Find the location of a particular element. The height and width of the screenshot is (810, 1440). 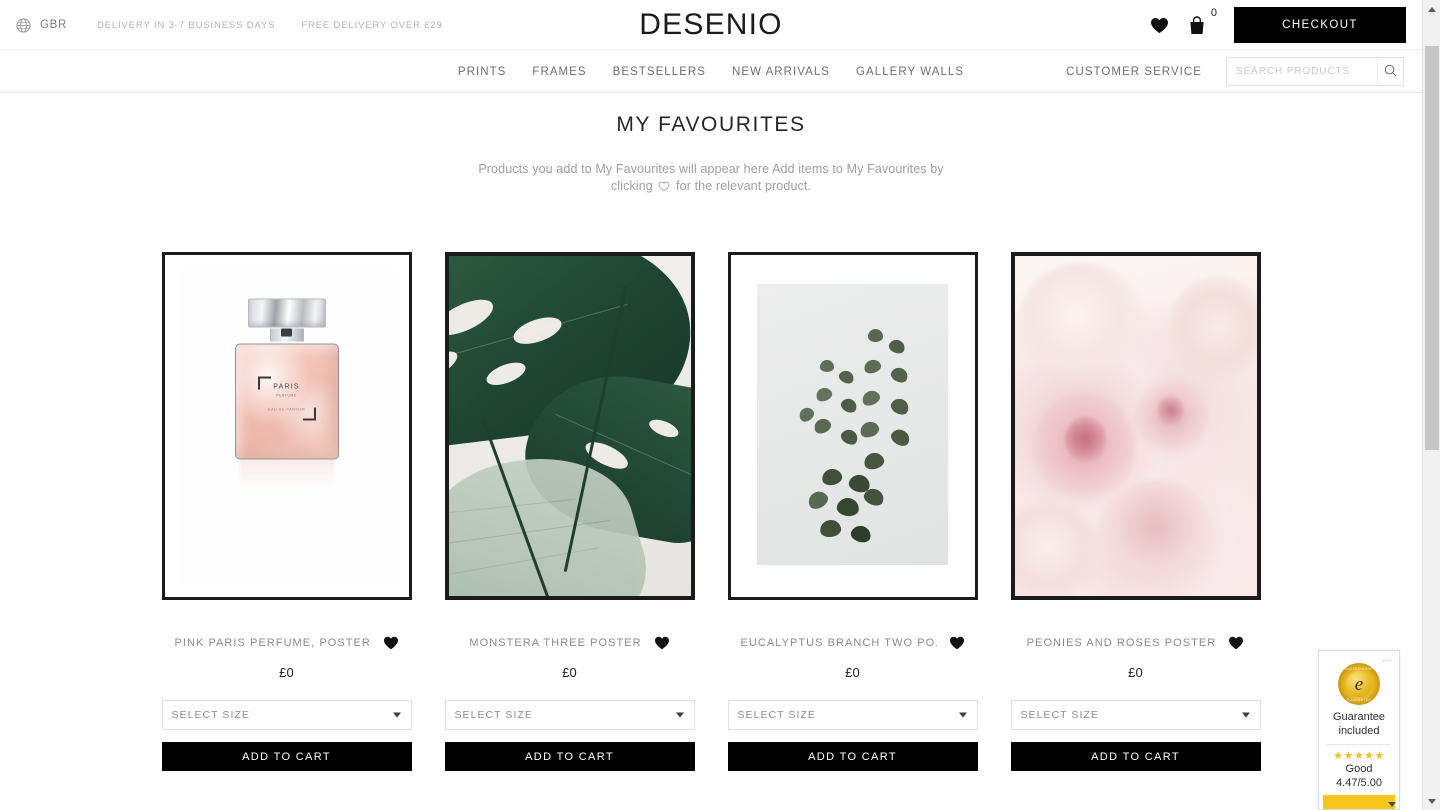

scroll-up-button is located at coordinates (1431, 9).